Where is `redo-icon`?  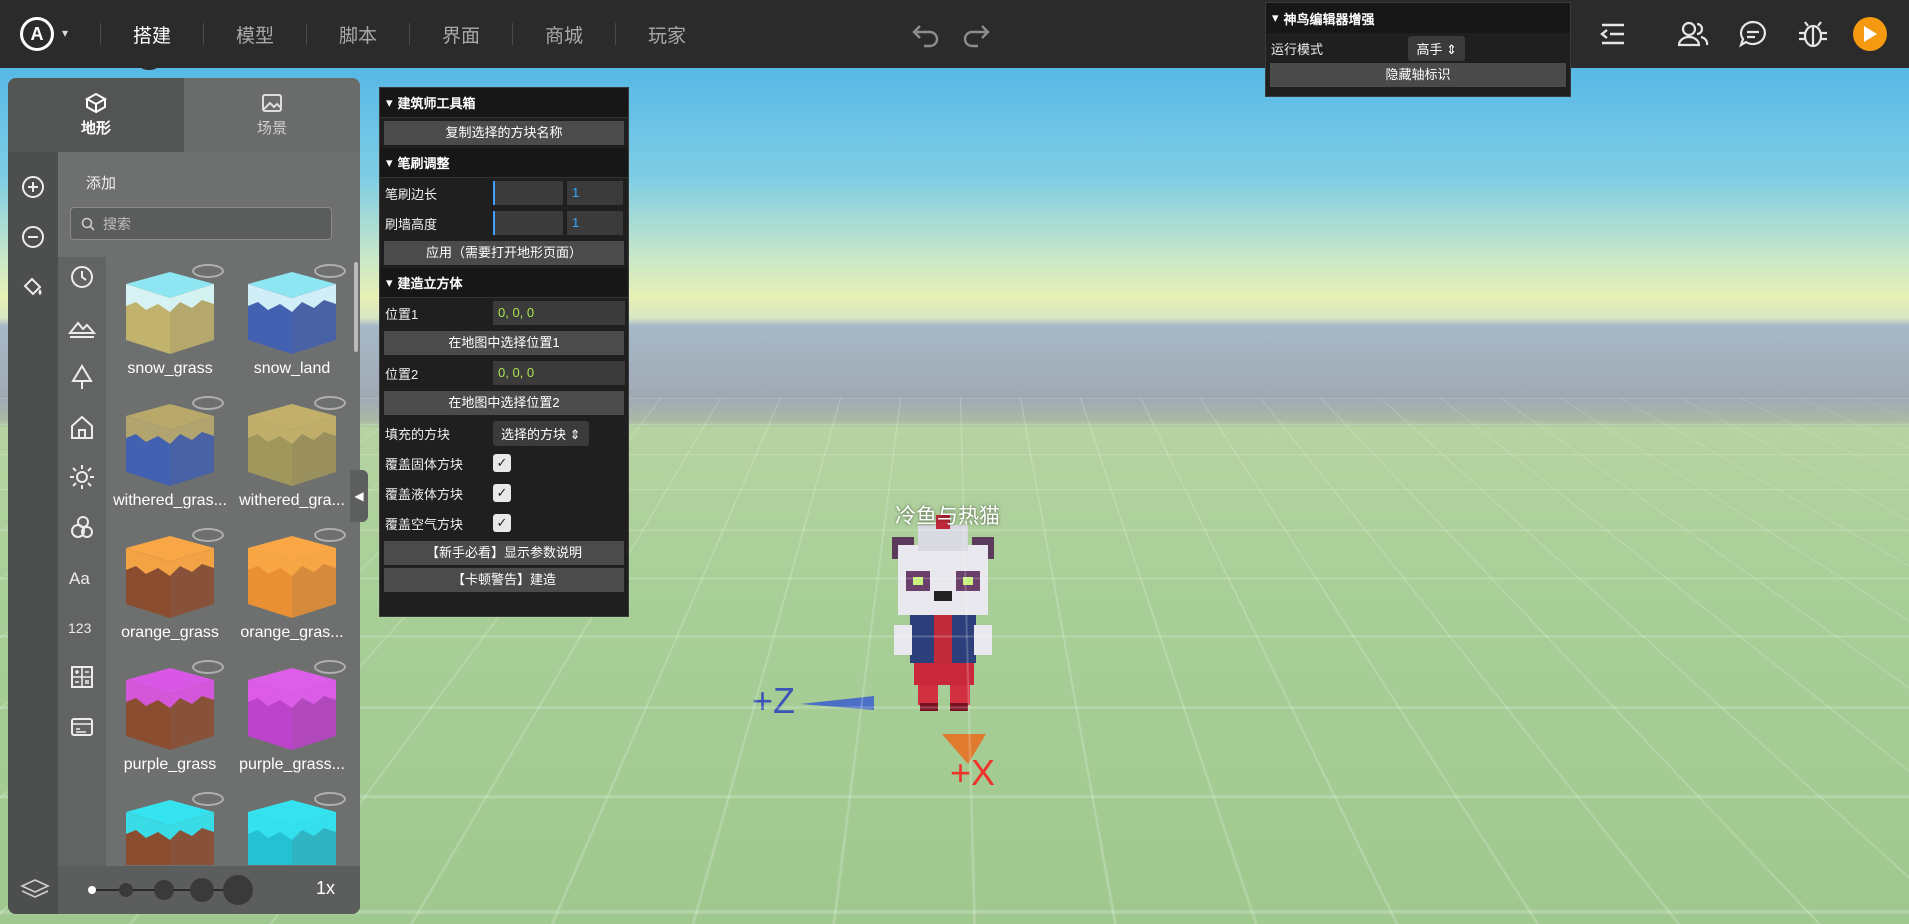
redo-icon is located at coordinates (976, 34).